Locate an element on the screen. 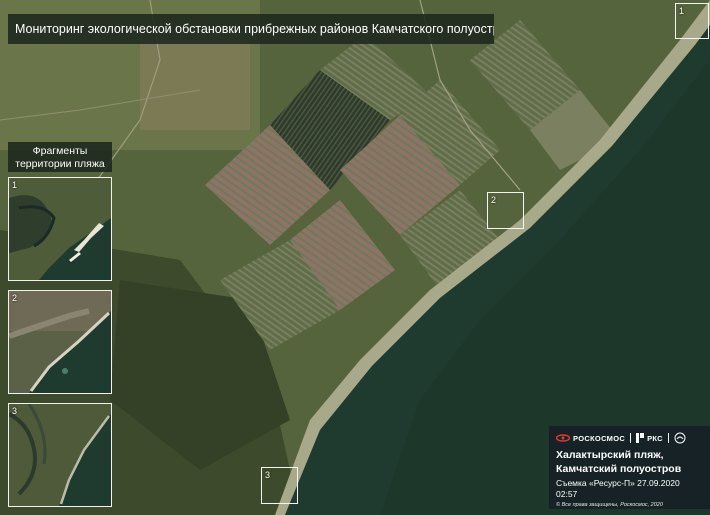 Image resolution: width=710 pixels, height=515 pixels. fragment-thumbnail-3: 3 is located at coordinates (60, 455).